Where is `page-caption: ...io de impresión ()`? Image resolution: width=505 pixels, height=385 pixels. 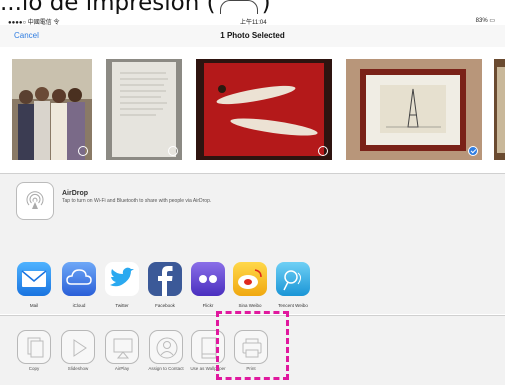
page-caption: ...io de impresión () is located at coordinates (252, 7).